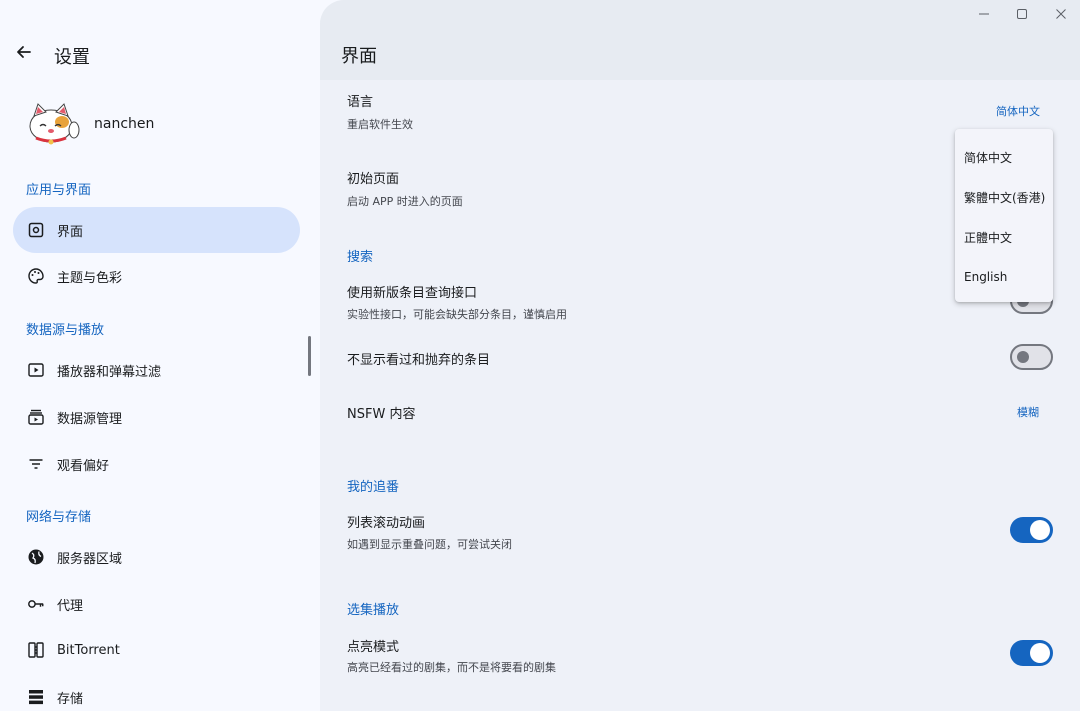 The width and height of the screenshot is (1080, 711). What do you see at coordinates (90, 278) in the screenshot?
I see `sidebar-item-label: 主题与色彩` at bounding box center [90, 278].